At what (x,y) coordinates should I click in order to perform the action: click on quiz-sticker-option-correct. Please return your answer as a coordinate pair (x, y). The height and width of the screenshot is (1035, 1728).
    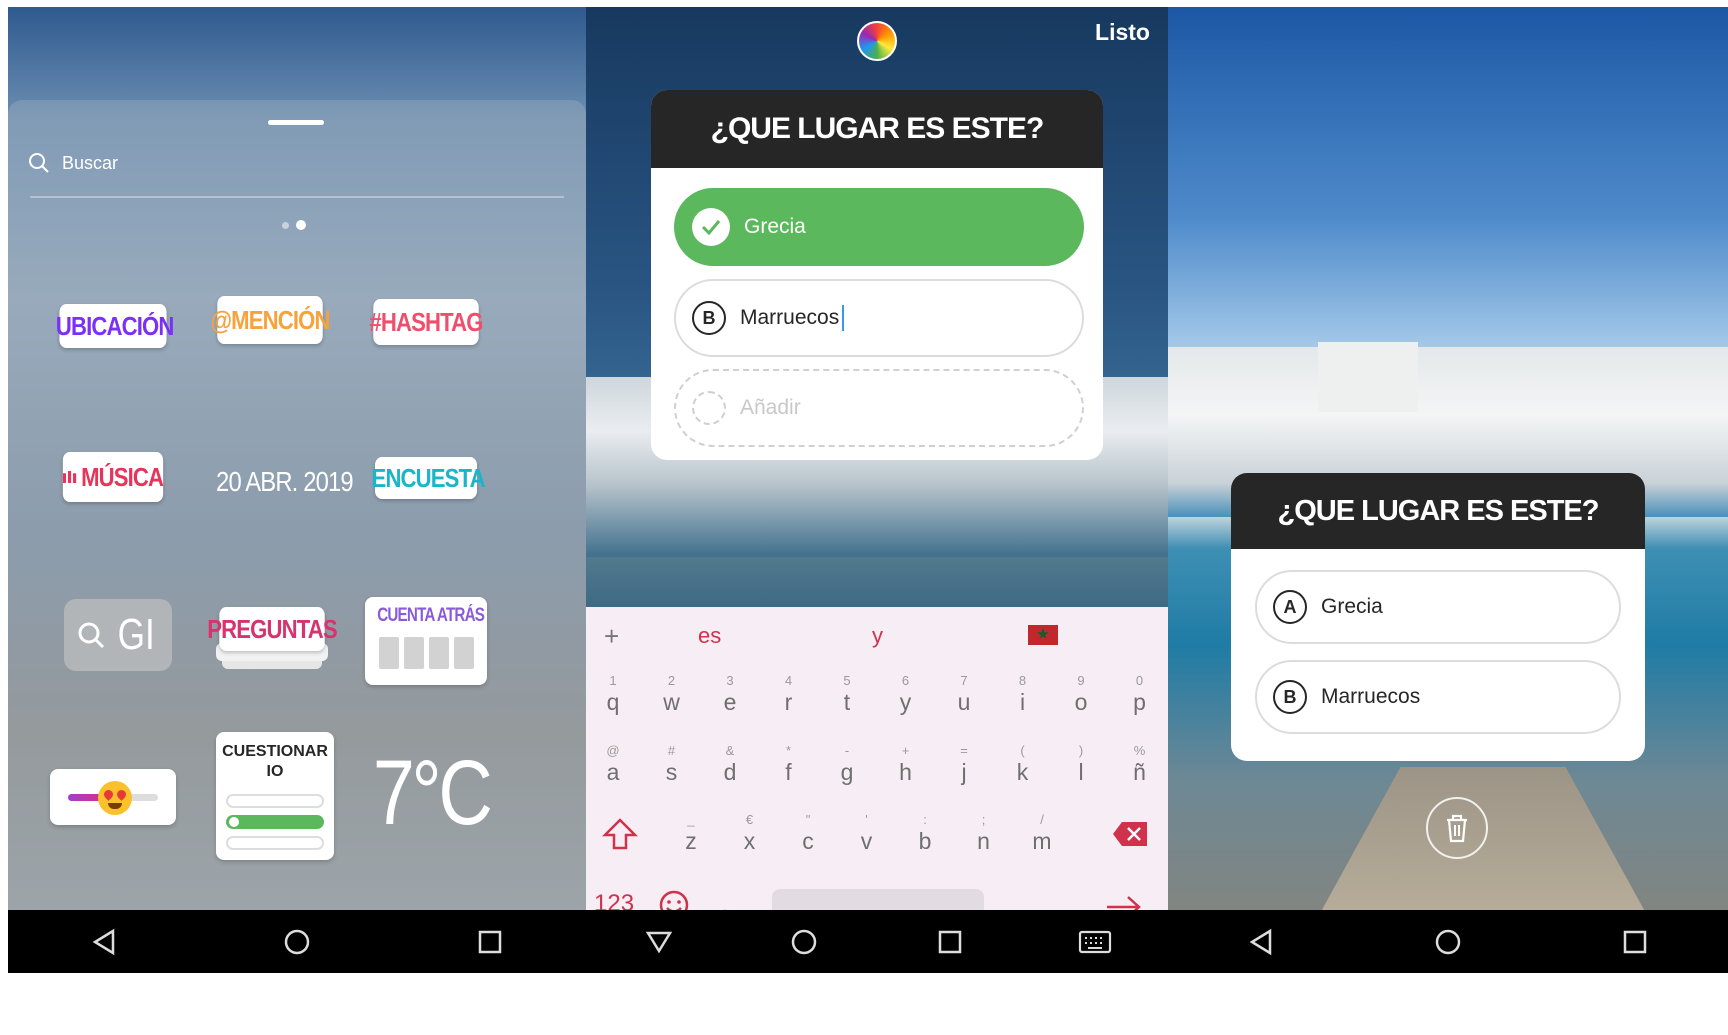
    Looking at the image, I should click on (275, 822).